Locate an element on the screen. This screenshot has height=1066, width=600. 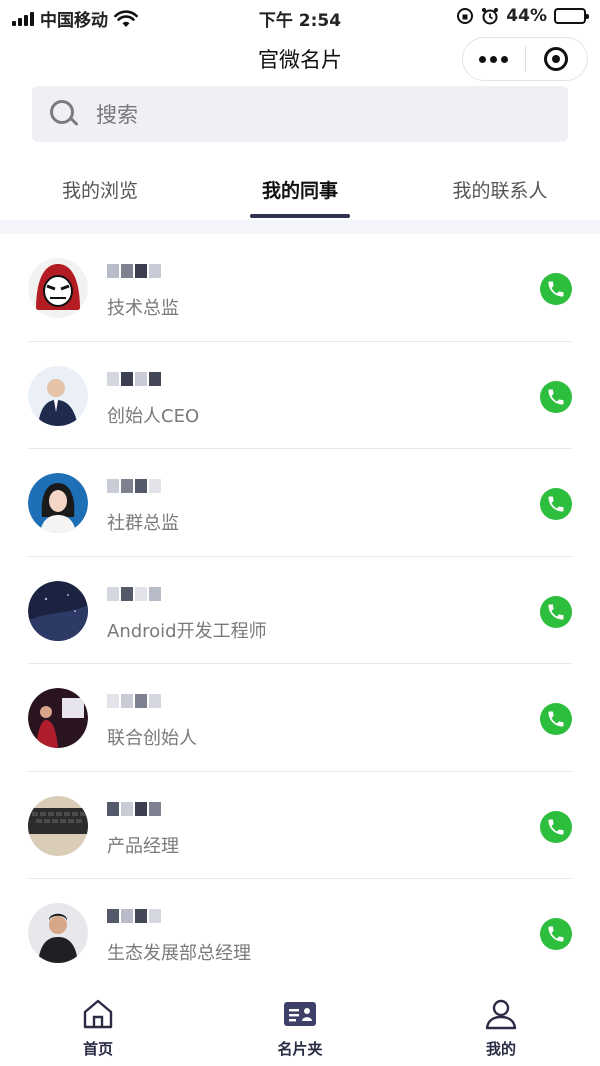
close-button is located at coordinates (556, 59).